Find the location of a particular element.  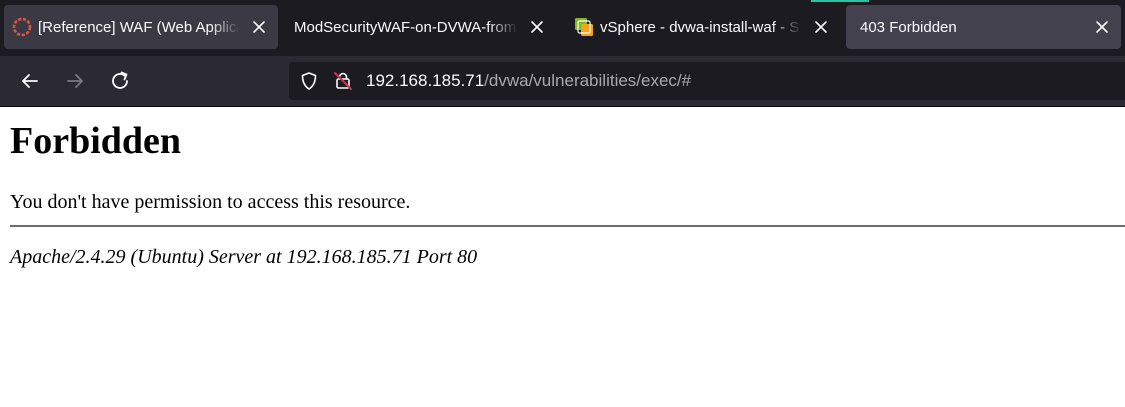

tab-vsphere: vSphere - dvwa-install-waf - Sum is located at coordinates (703, 27).